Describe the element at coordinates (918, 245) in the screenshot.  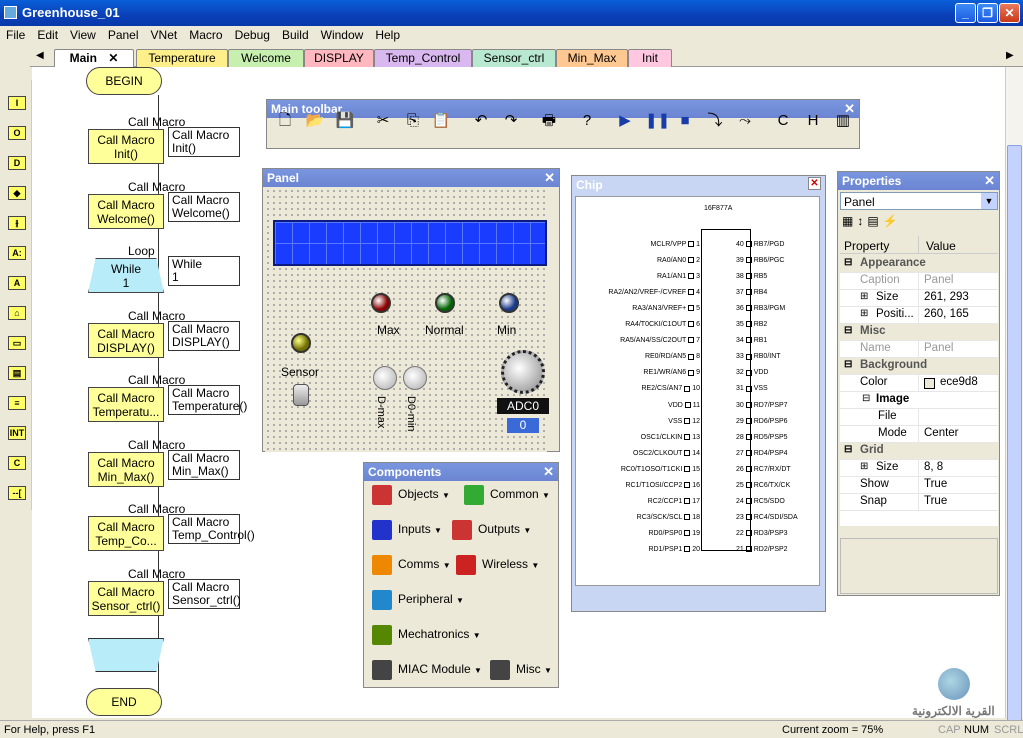
I see `column-divider` at that location.